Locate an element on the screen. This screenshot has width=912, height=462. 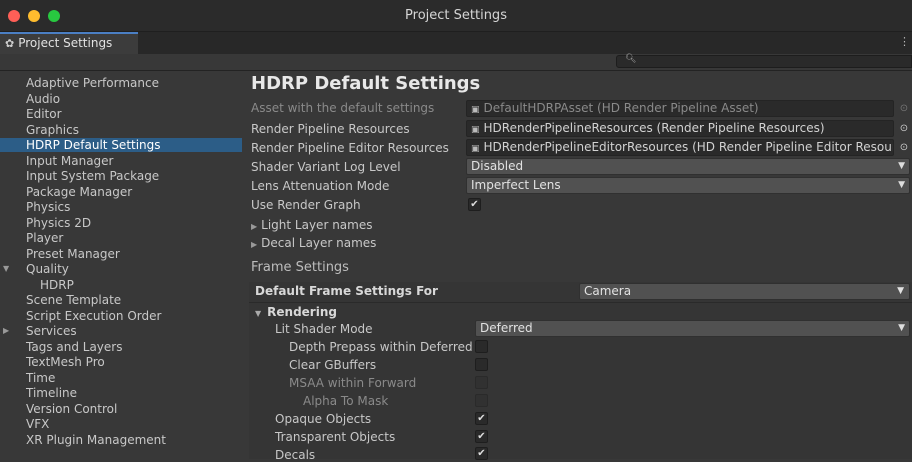
rp-resources-label: Render Pipeline Resources is located at coordinates (330, 129).